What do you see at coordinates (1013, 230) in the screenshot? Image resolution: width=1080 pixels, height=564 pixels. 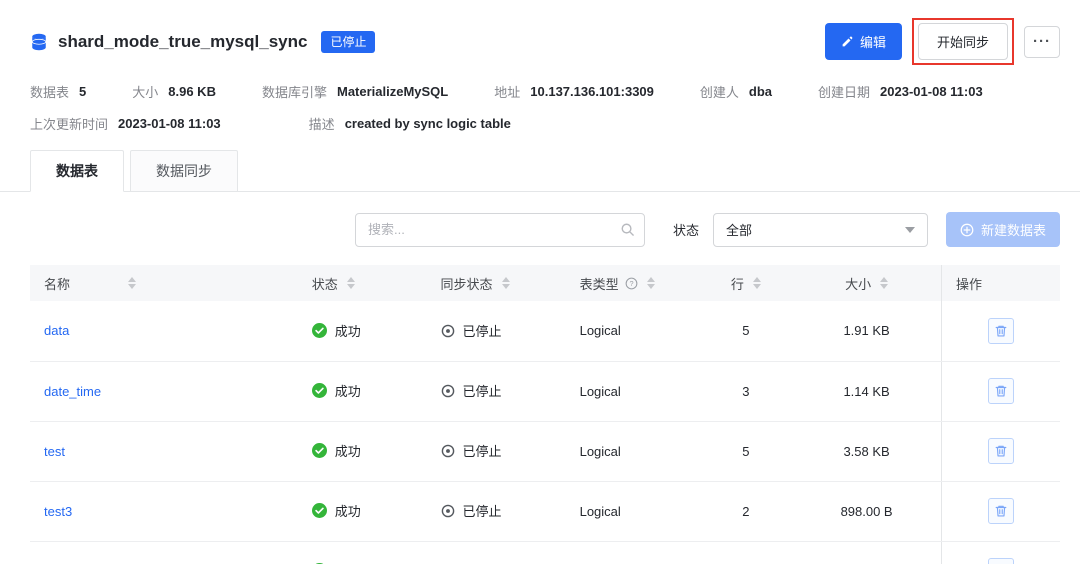 I see `create-table-button-label: 新建数据表` at bounding box center [1013, 230].